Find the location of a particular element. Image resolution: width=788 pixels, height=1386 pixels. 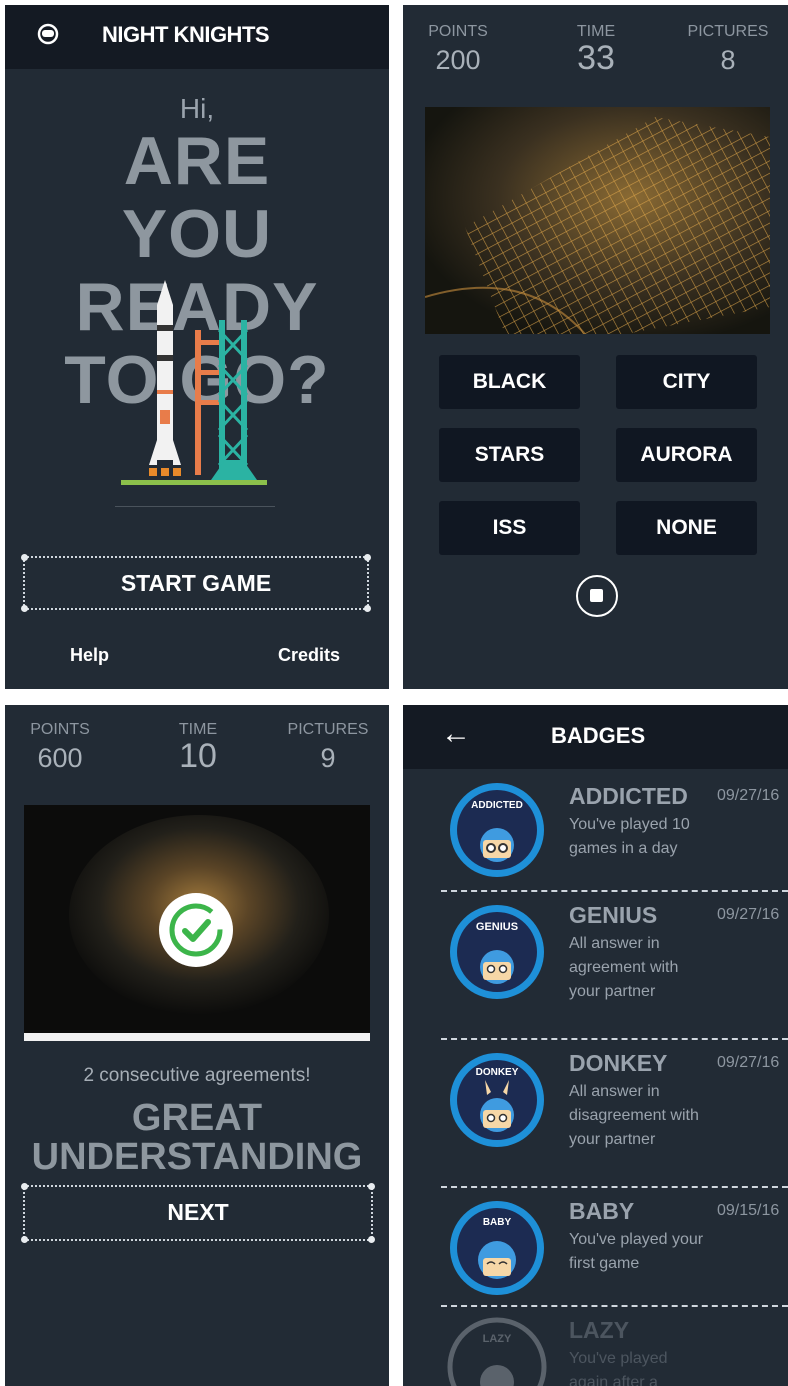

headline-line: ARE is located at coordinates (197, 161).